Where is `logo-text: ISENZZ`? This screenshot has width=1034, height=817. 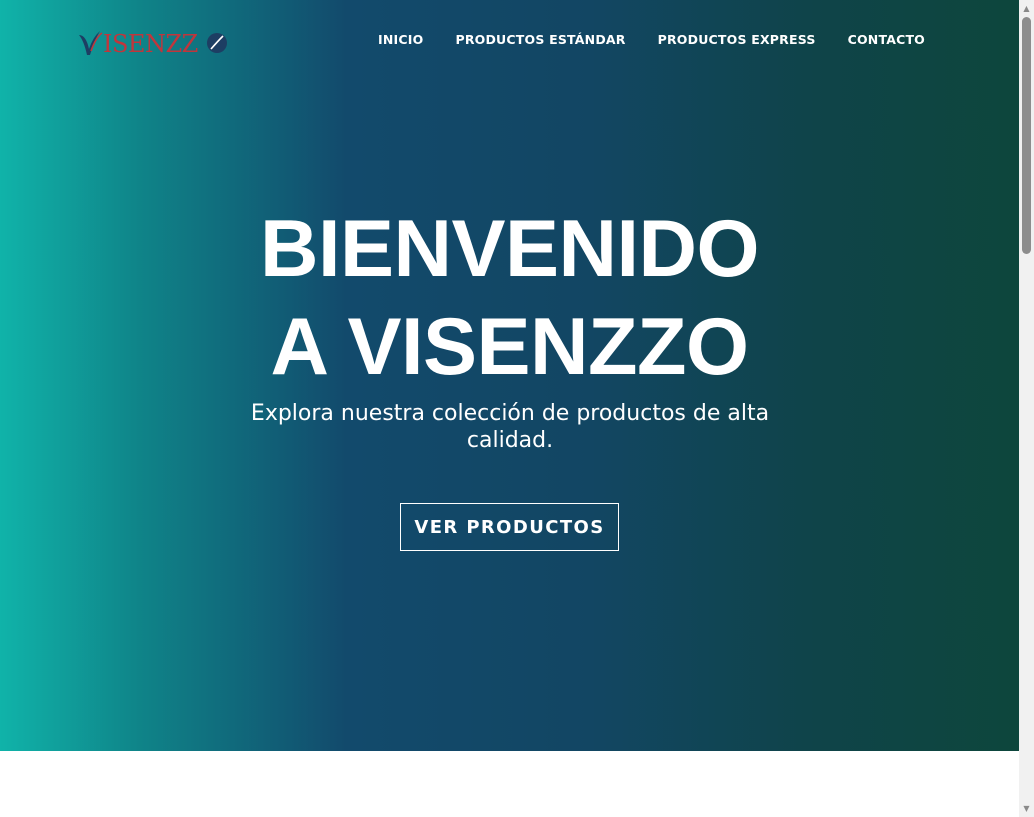 logo-text: ISENZZ is located at coordinates (150, 44).